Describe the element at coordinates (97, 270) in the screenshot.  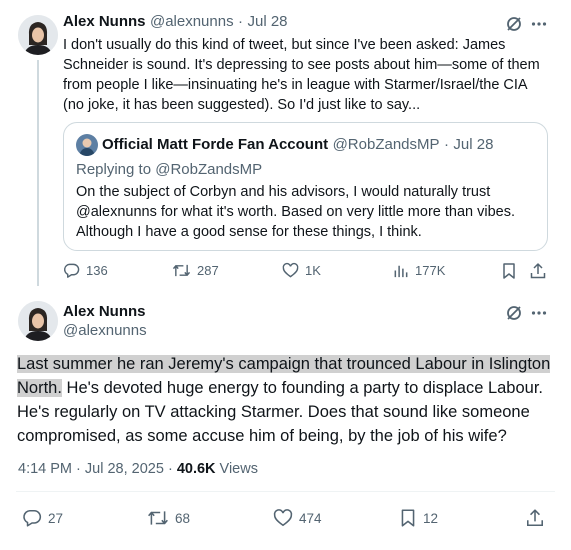
I see `reply-count: 136` at that location.